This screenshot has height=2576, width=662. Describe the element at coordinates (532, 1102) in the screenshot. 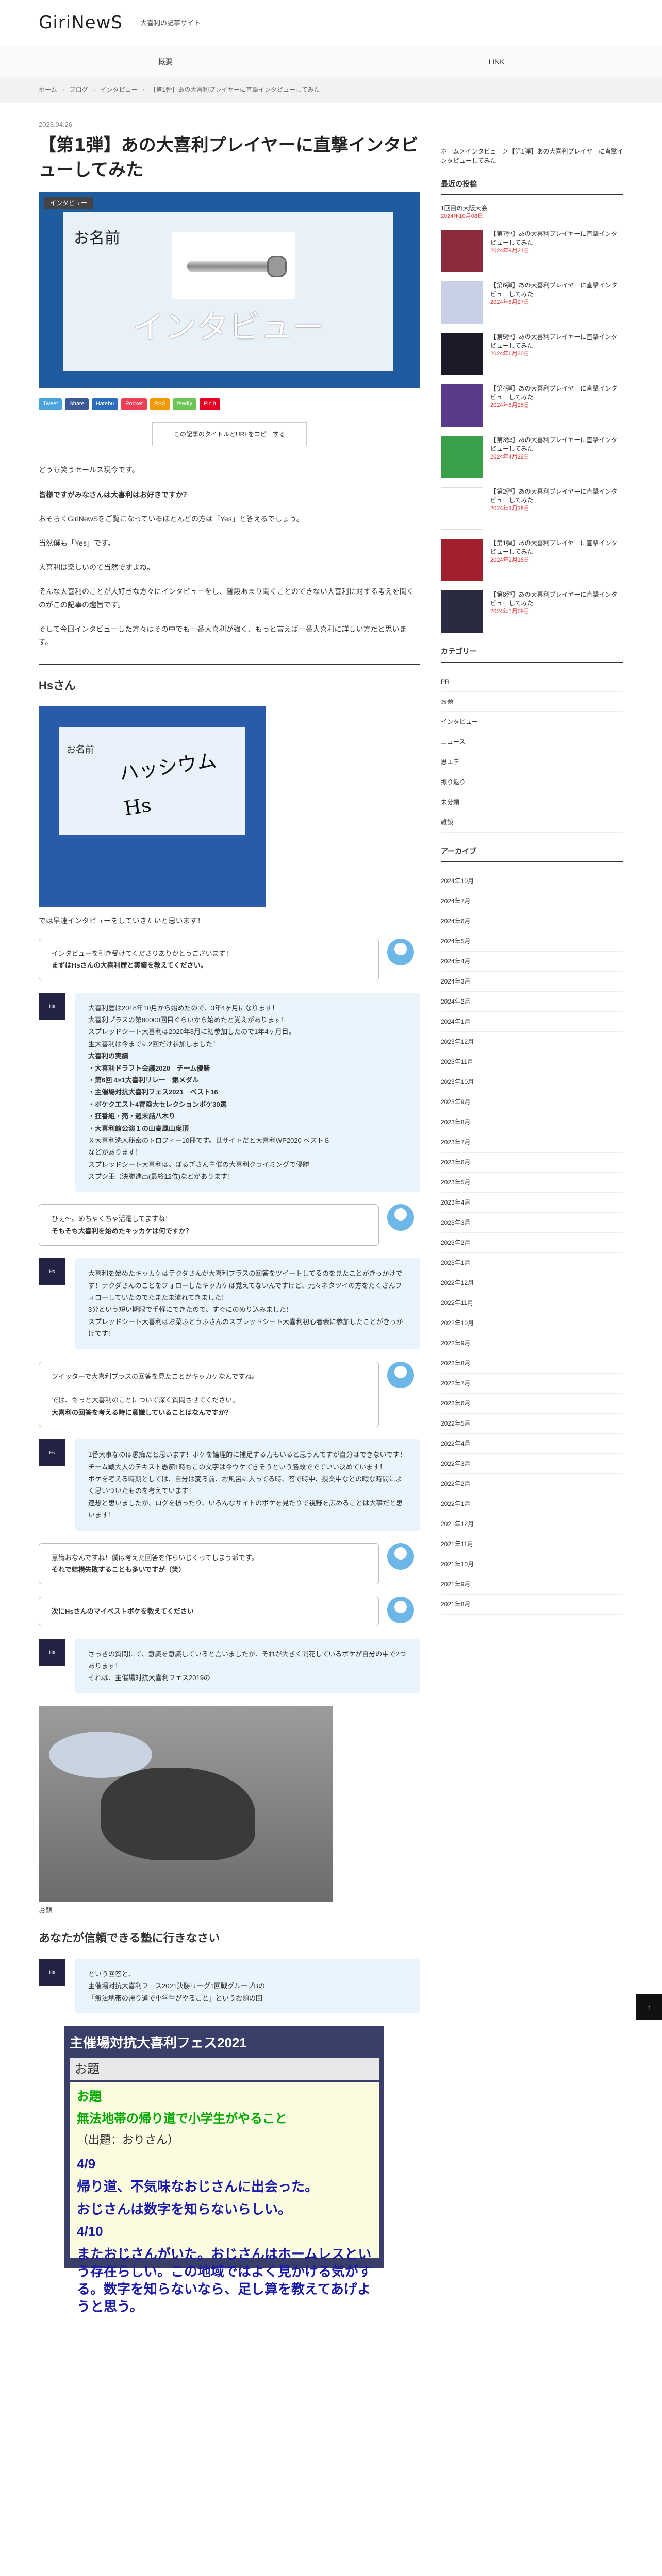

I see `archive-item: 2023年9月` at that location.